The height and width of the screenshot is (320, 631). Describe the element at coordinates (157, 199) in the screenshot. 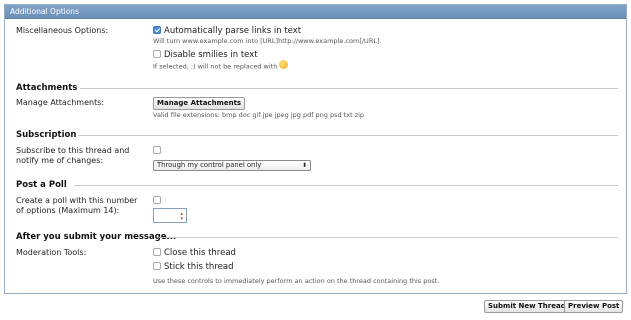

I see `create-poll-checkbox` at that location.